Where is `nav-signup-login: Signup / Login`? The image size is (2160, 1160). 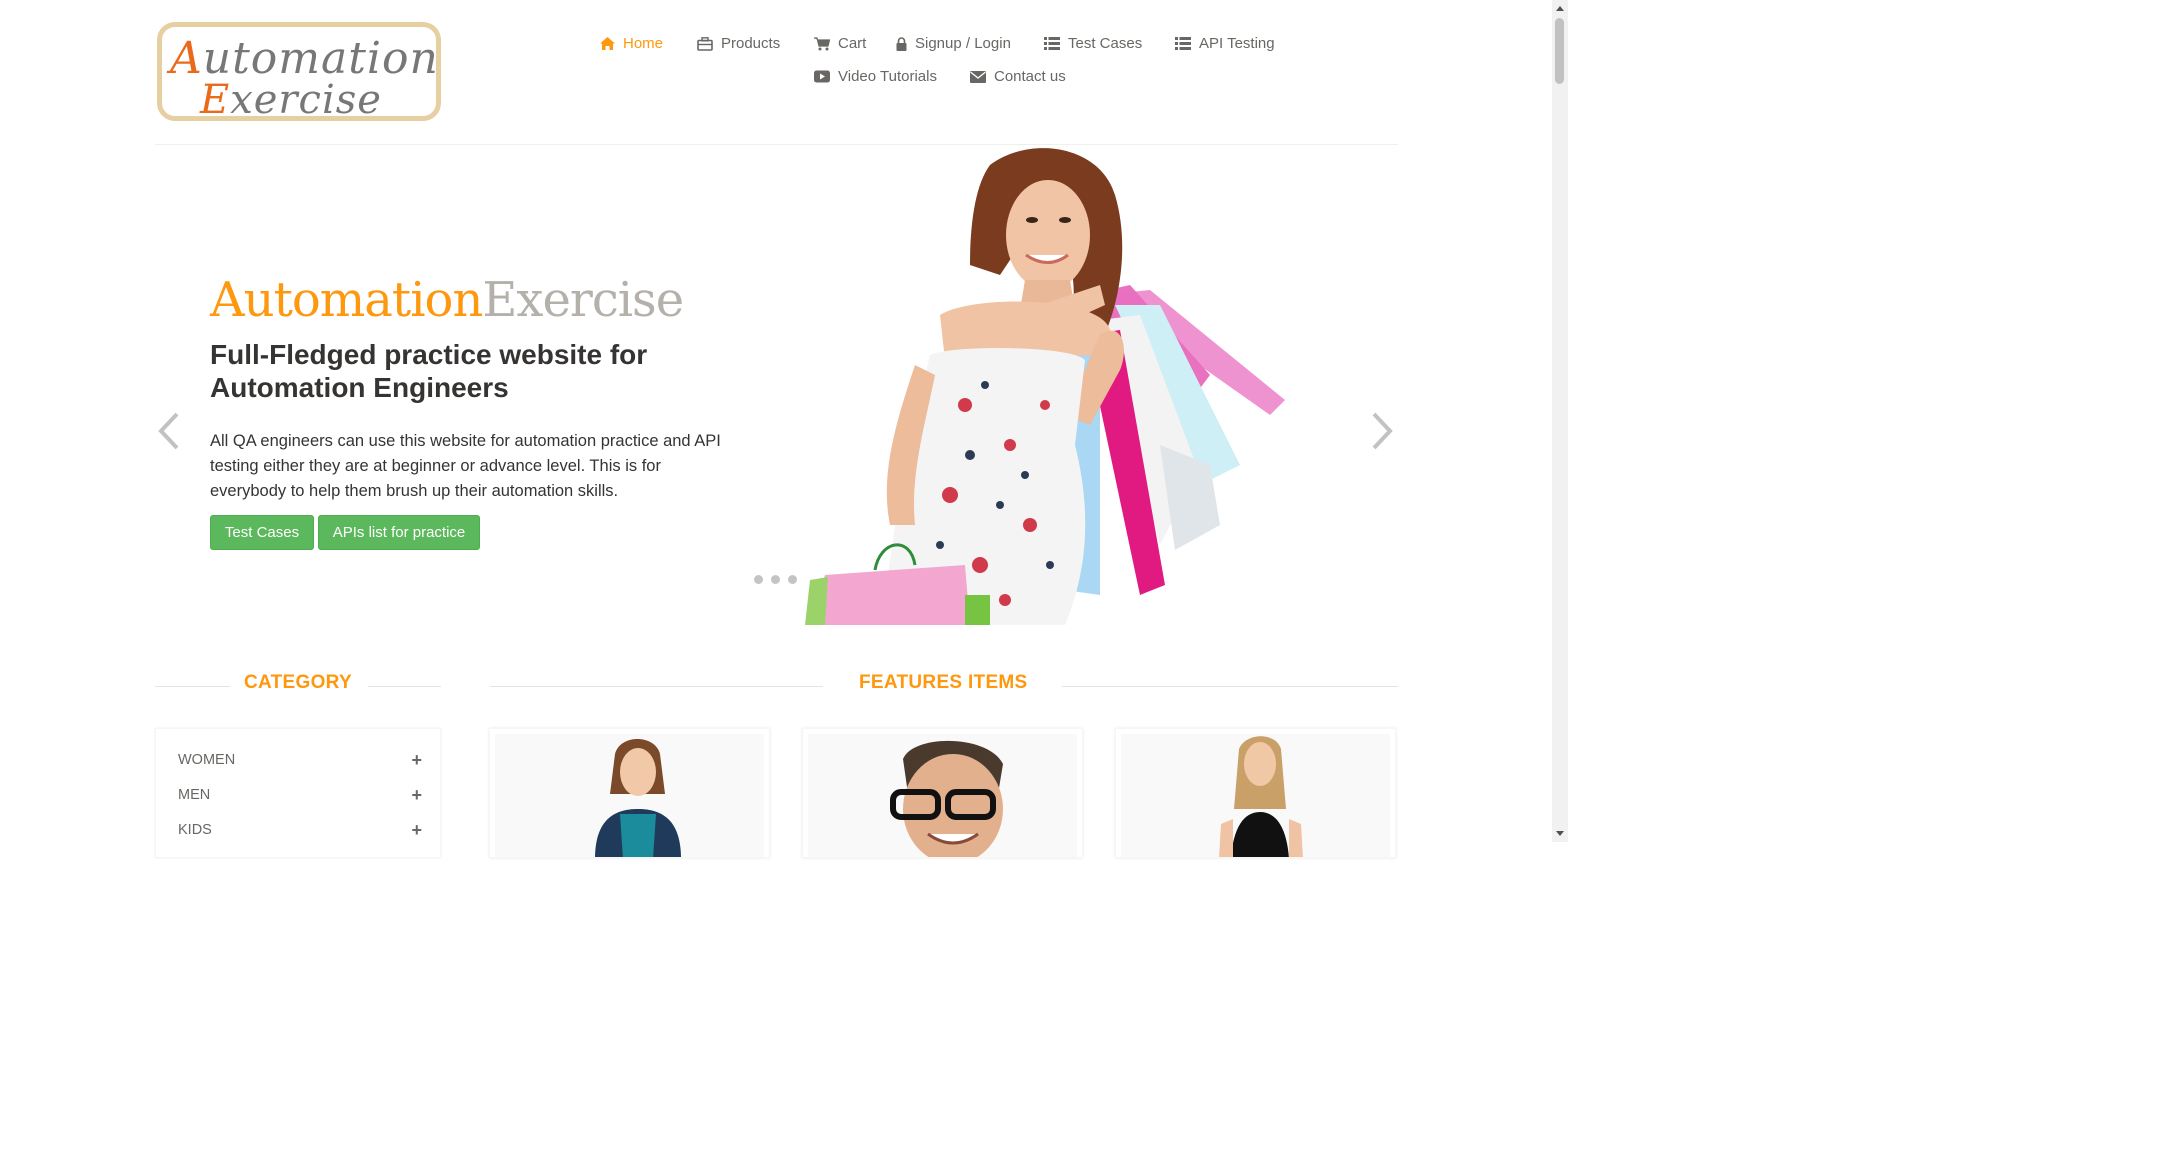 nav-signup-login: Signup / Login is located at coordinates (953, 43).